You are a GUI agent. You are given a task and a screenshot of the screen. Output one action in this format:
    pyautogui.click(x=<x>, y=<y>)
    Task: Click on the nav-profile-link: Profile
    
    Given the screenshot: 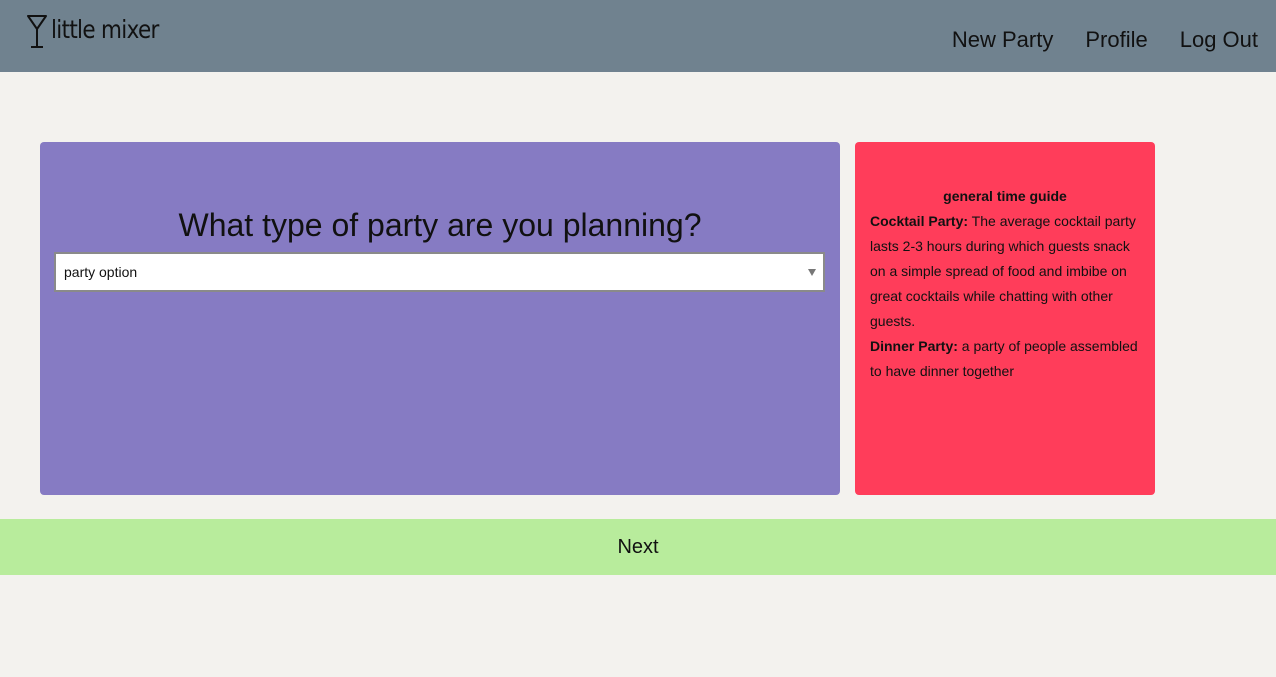 What is the action you would take?
    pyautogui.click(x=1116, y=40)
    